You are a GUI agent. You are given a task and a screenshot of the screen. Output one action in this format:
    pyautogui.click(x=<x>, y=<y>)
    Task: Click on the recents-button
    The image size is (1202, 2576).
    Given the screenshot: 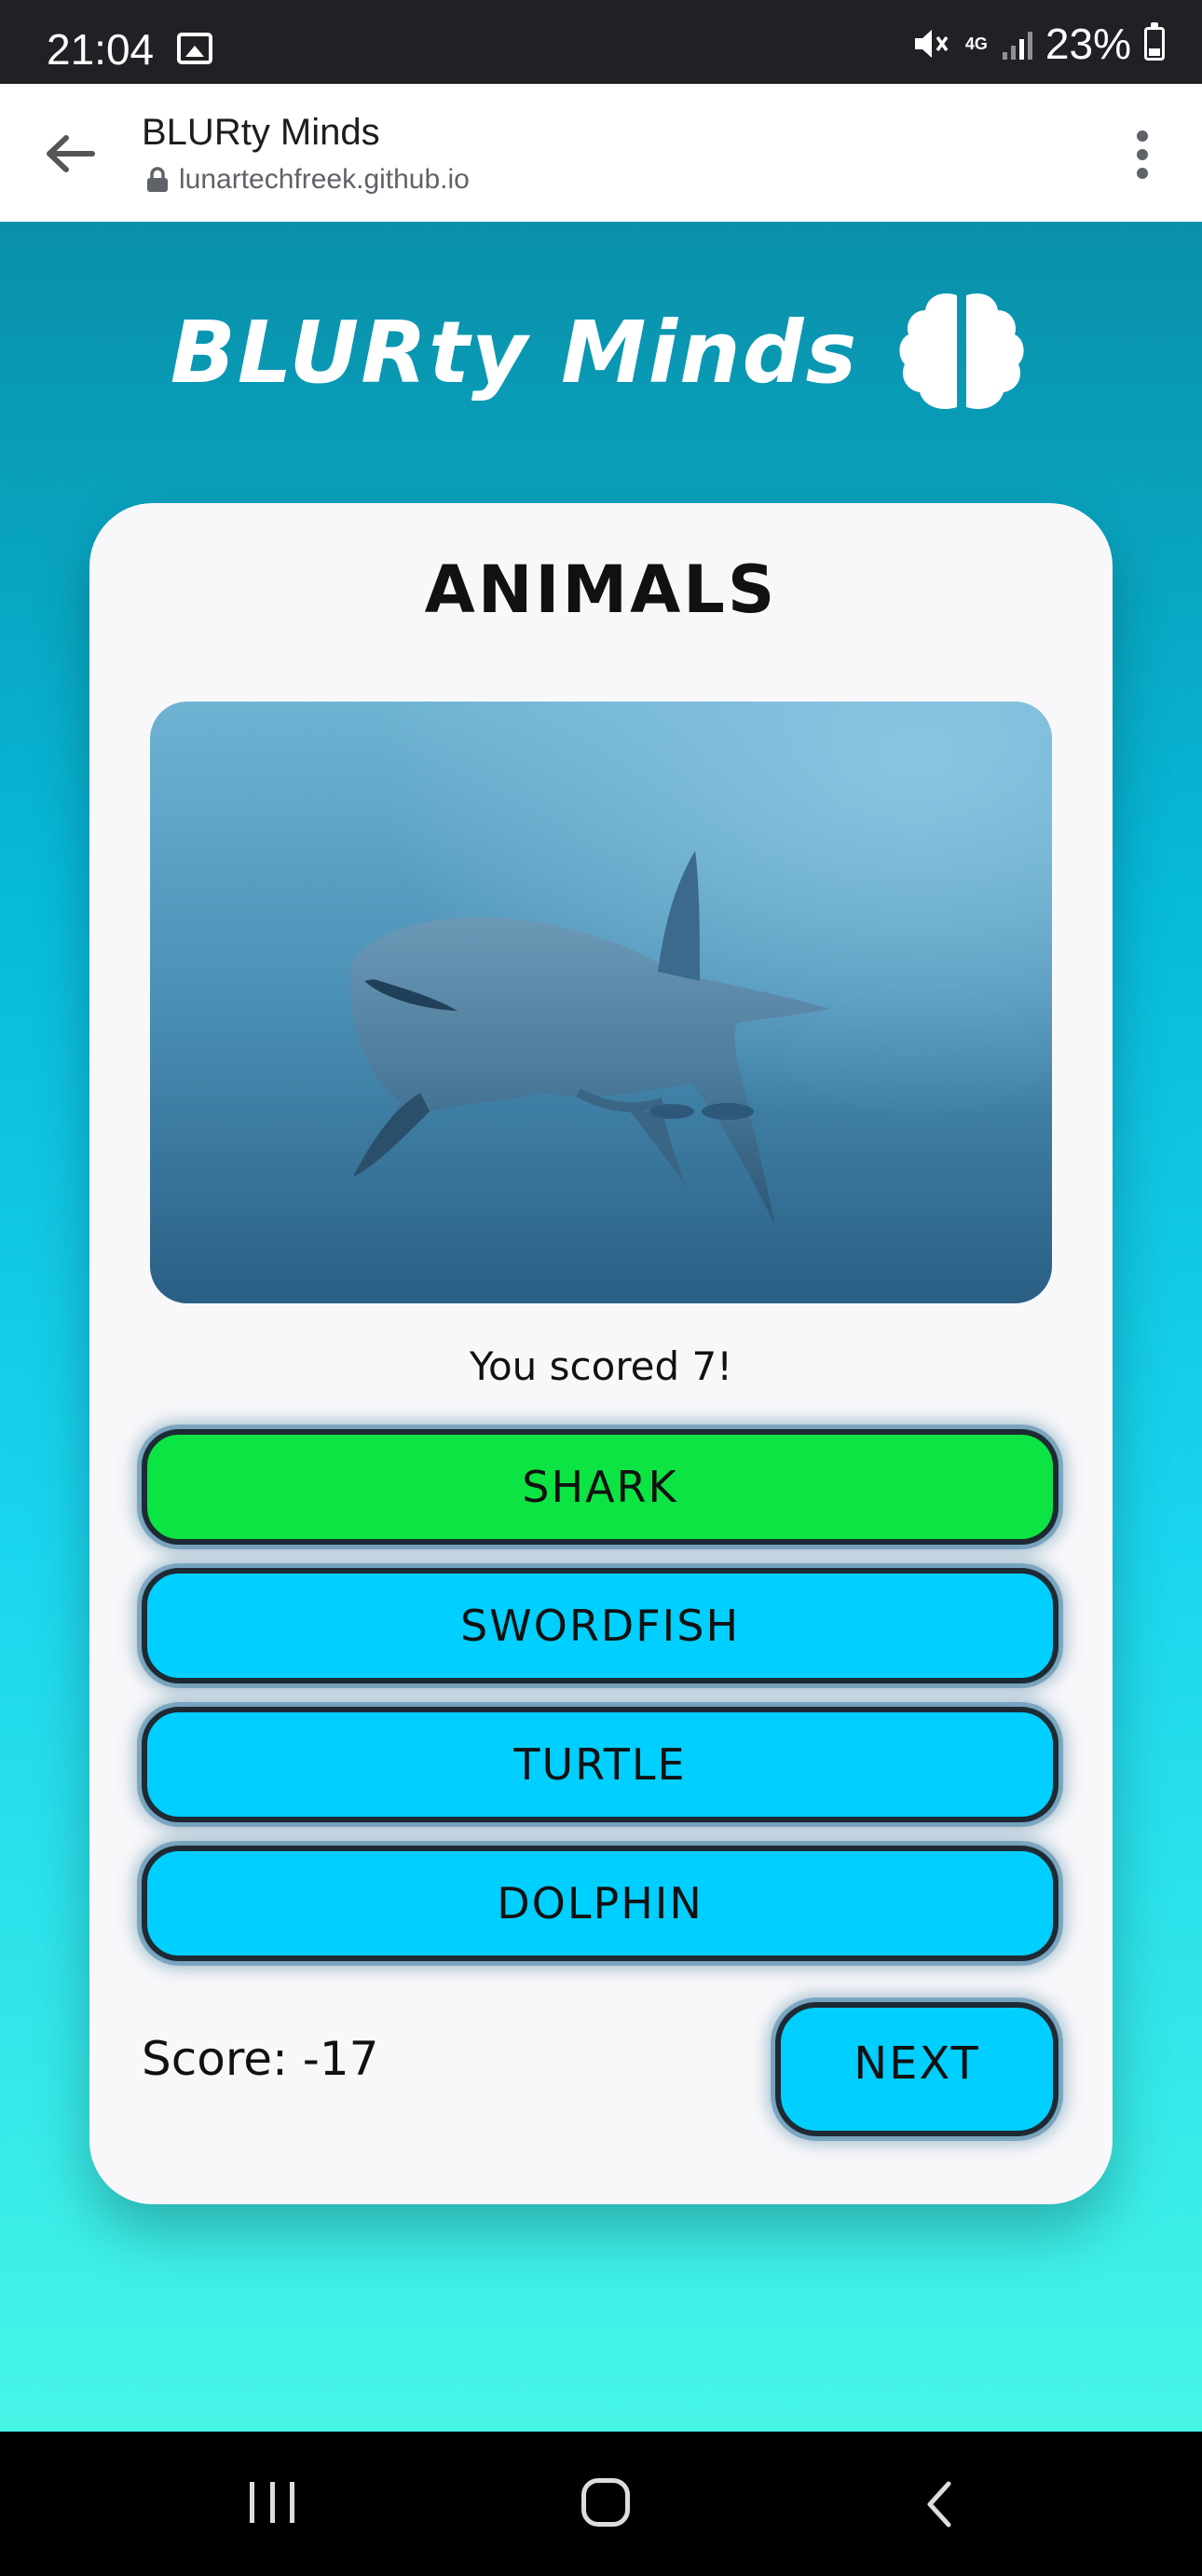 What is the action you would take?
    pyautogui.click(x=272, y=2502)
    